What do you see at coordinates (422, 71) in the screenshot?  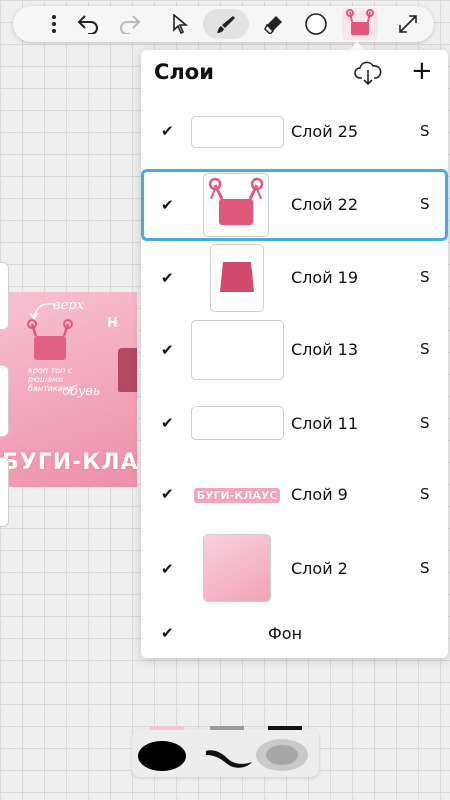 I see `add-layer-button: +` at bounding box center [422, 71].